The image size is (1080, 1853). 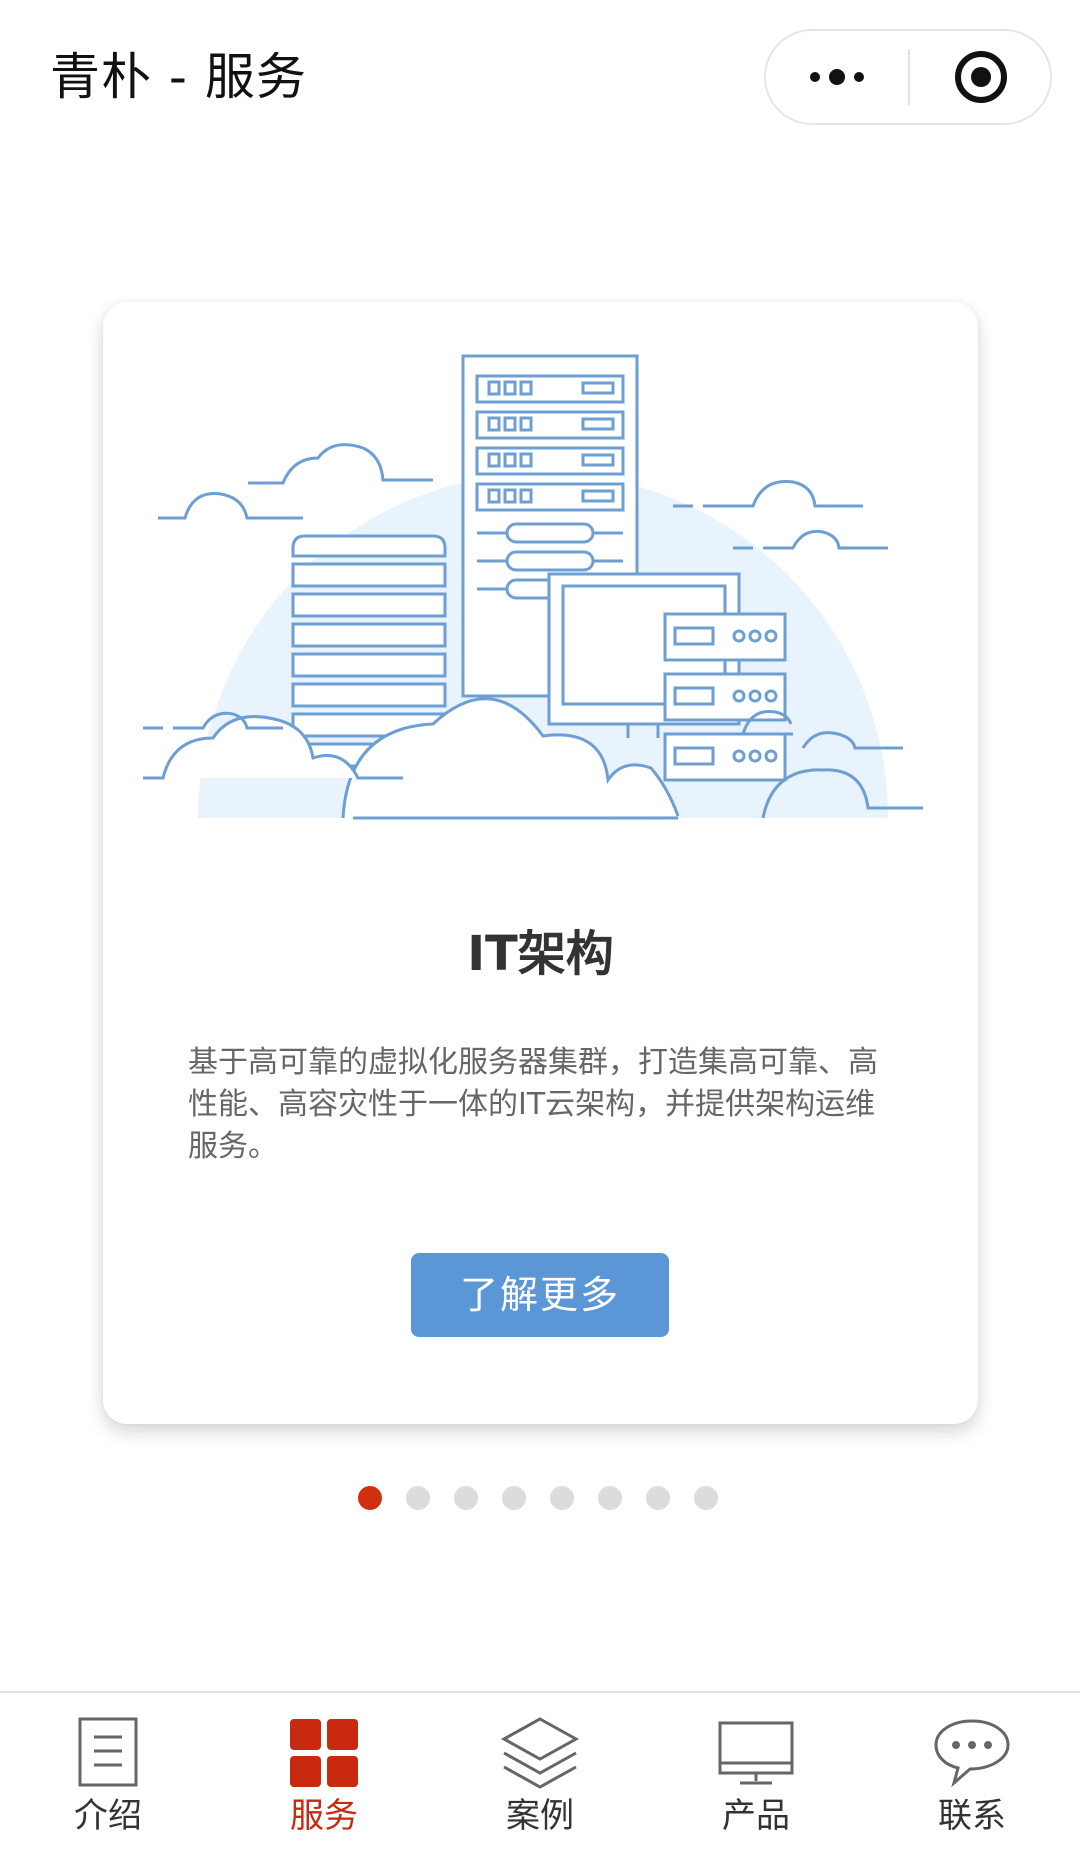 I want to click on tab-intro: 介绍, so click(x=108, y=1773).